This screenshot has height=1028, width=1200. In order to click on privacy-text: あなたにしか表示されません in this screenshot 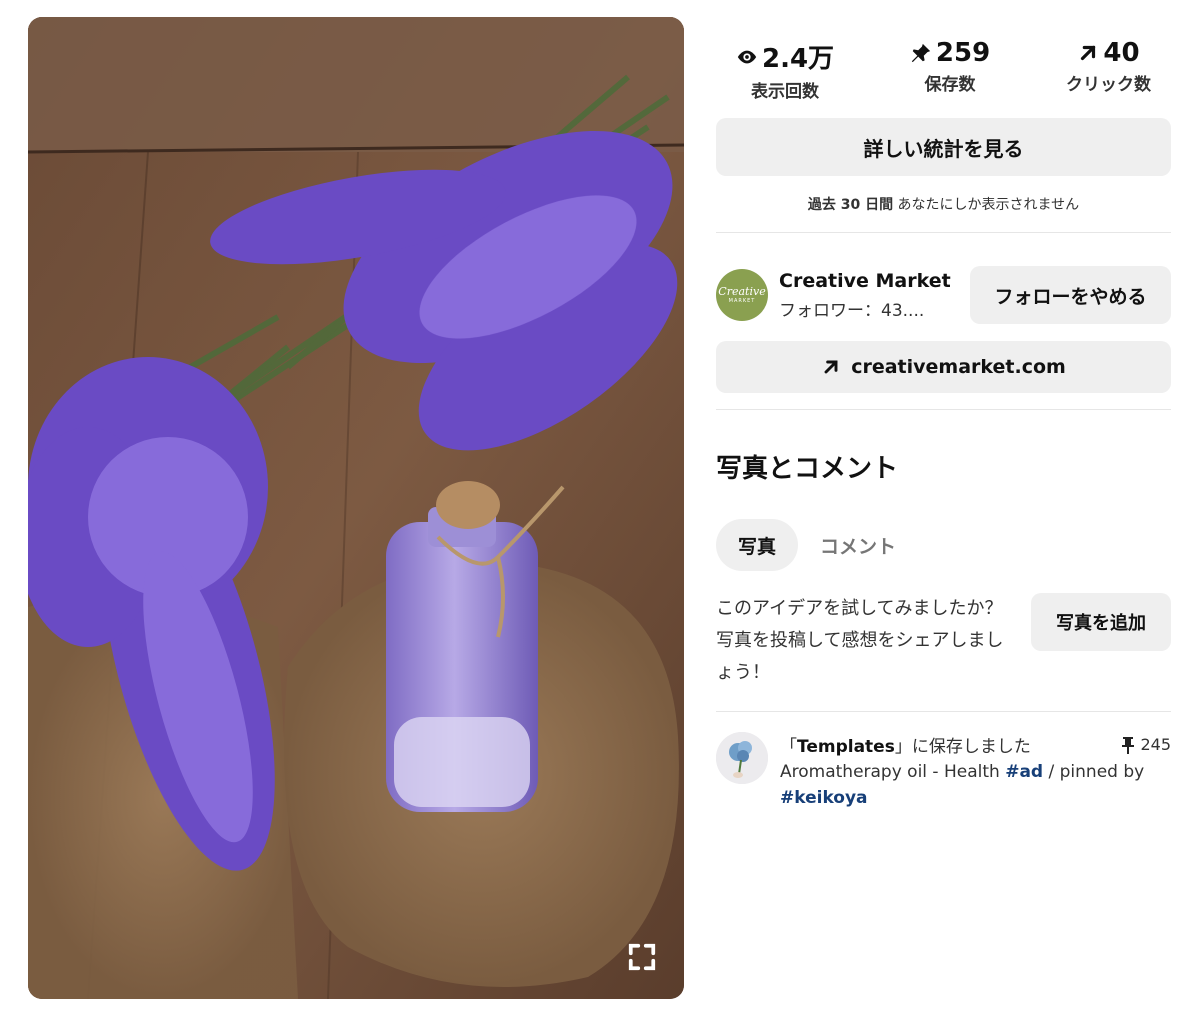, I will do `click(988, 205)`.